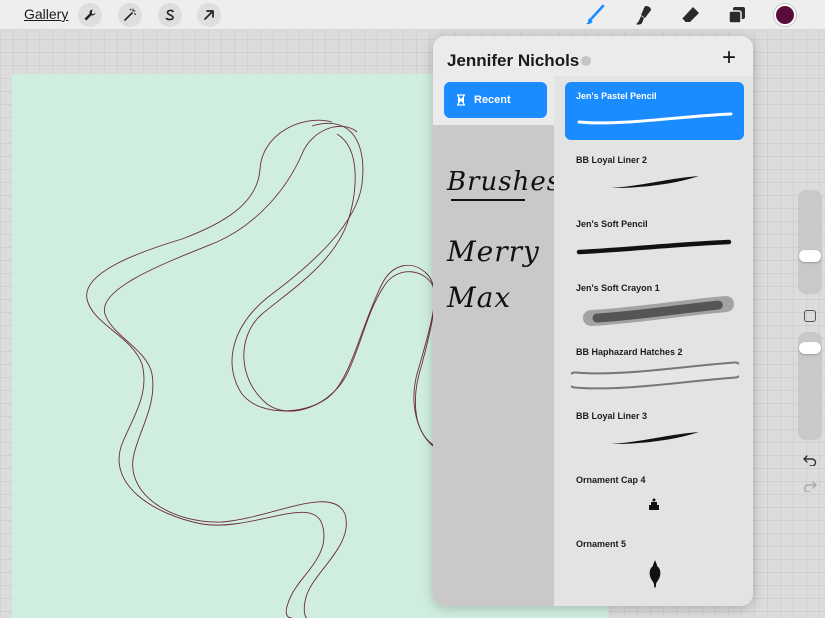 The height and width of the screenshot is (618, 825). I want to click on transform-arrow-icon, so click(209, 15).